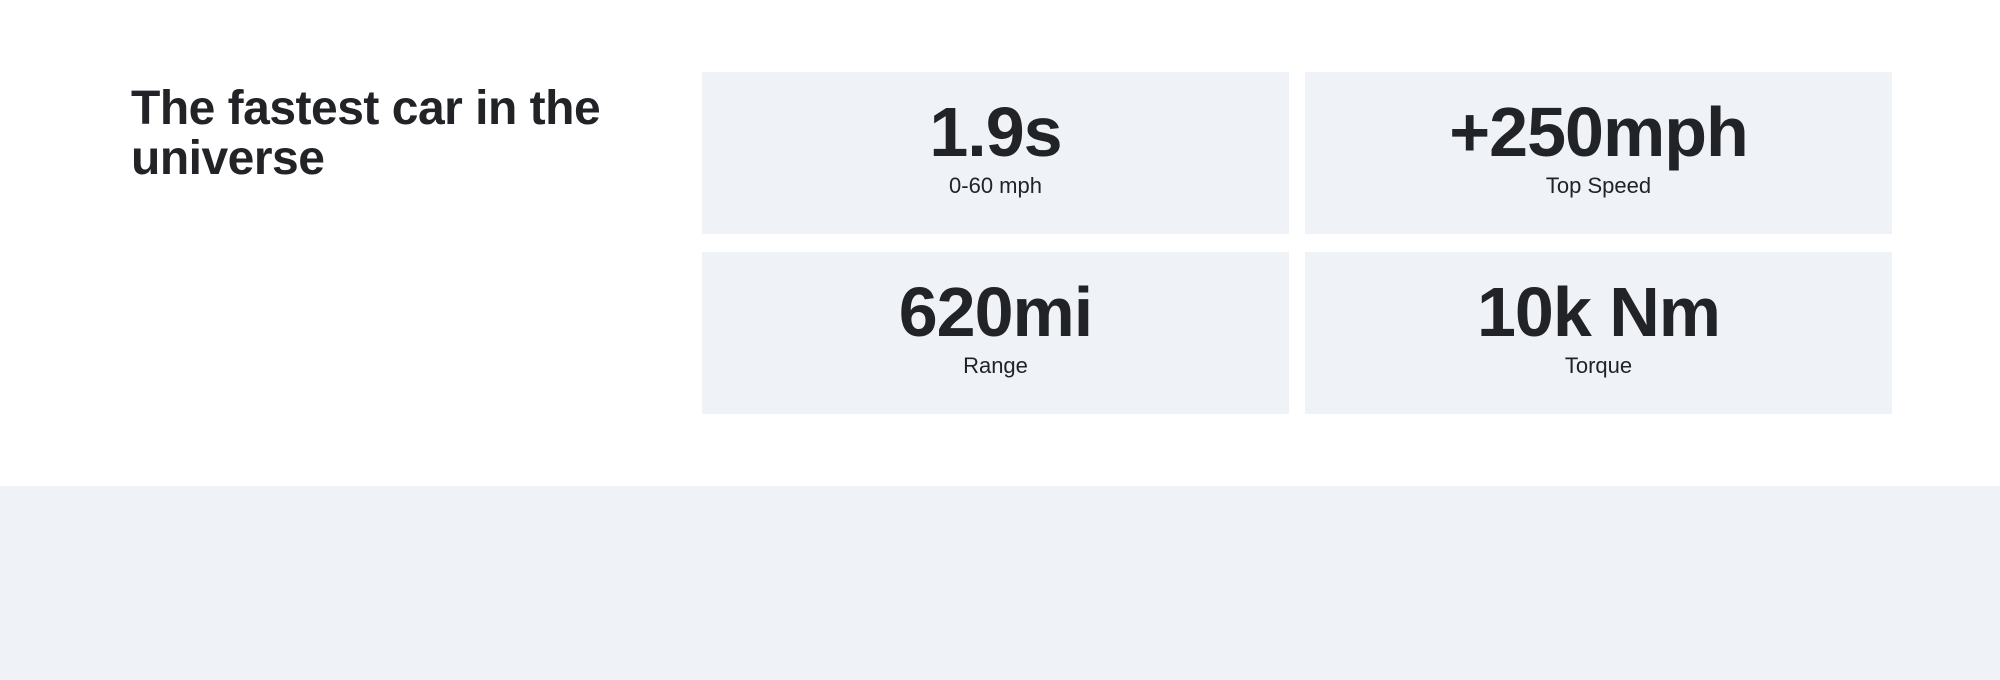  I want to click on stat-card-range: 620mi Range, so click(995, 333).